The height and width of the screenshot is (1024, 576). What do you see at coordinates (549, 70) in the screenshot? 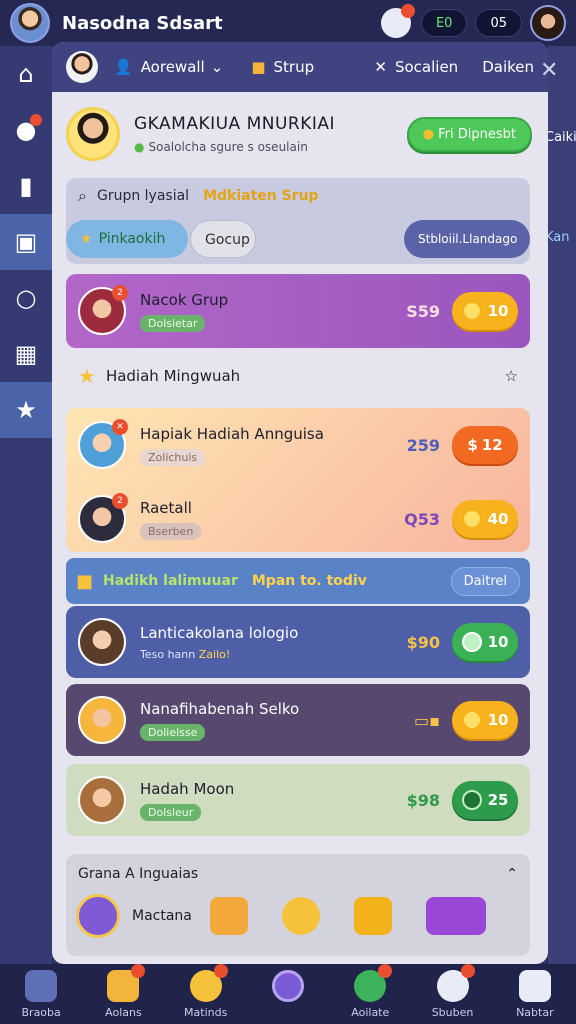
I see `close-icon: ✕` at bounding box center [549, 70].